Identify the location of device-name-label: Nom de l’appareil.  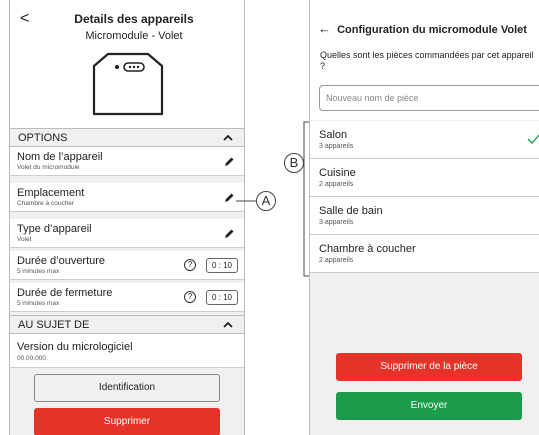
(60, 157).